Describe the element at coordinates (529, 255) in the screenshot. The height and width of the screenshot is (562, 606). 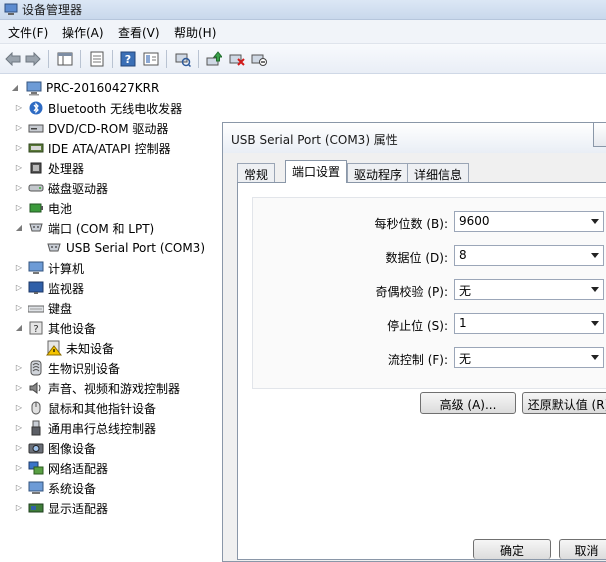
I see `data-bits-select: 8` at that location.